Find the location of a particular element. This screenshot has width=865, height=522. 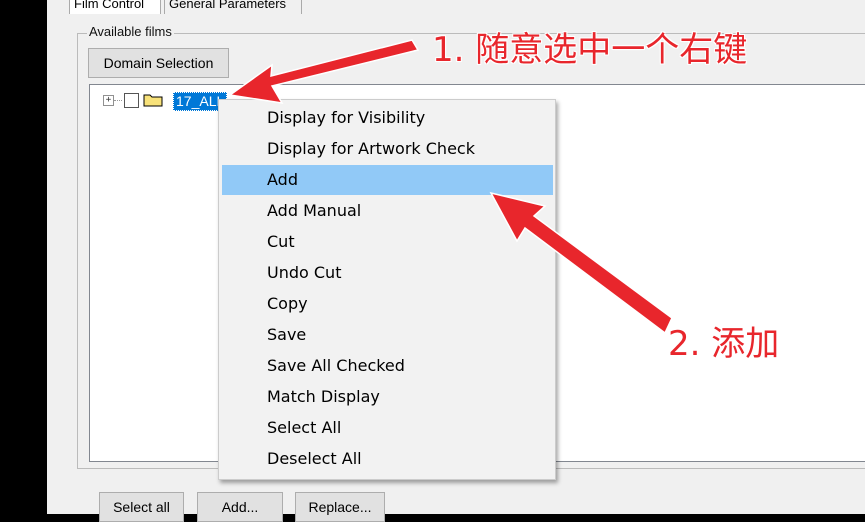

menu-item-add: Add is located at coordinates (387, 180).